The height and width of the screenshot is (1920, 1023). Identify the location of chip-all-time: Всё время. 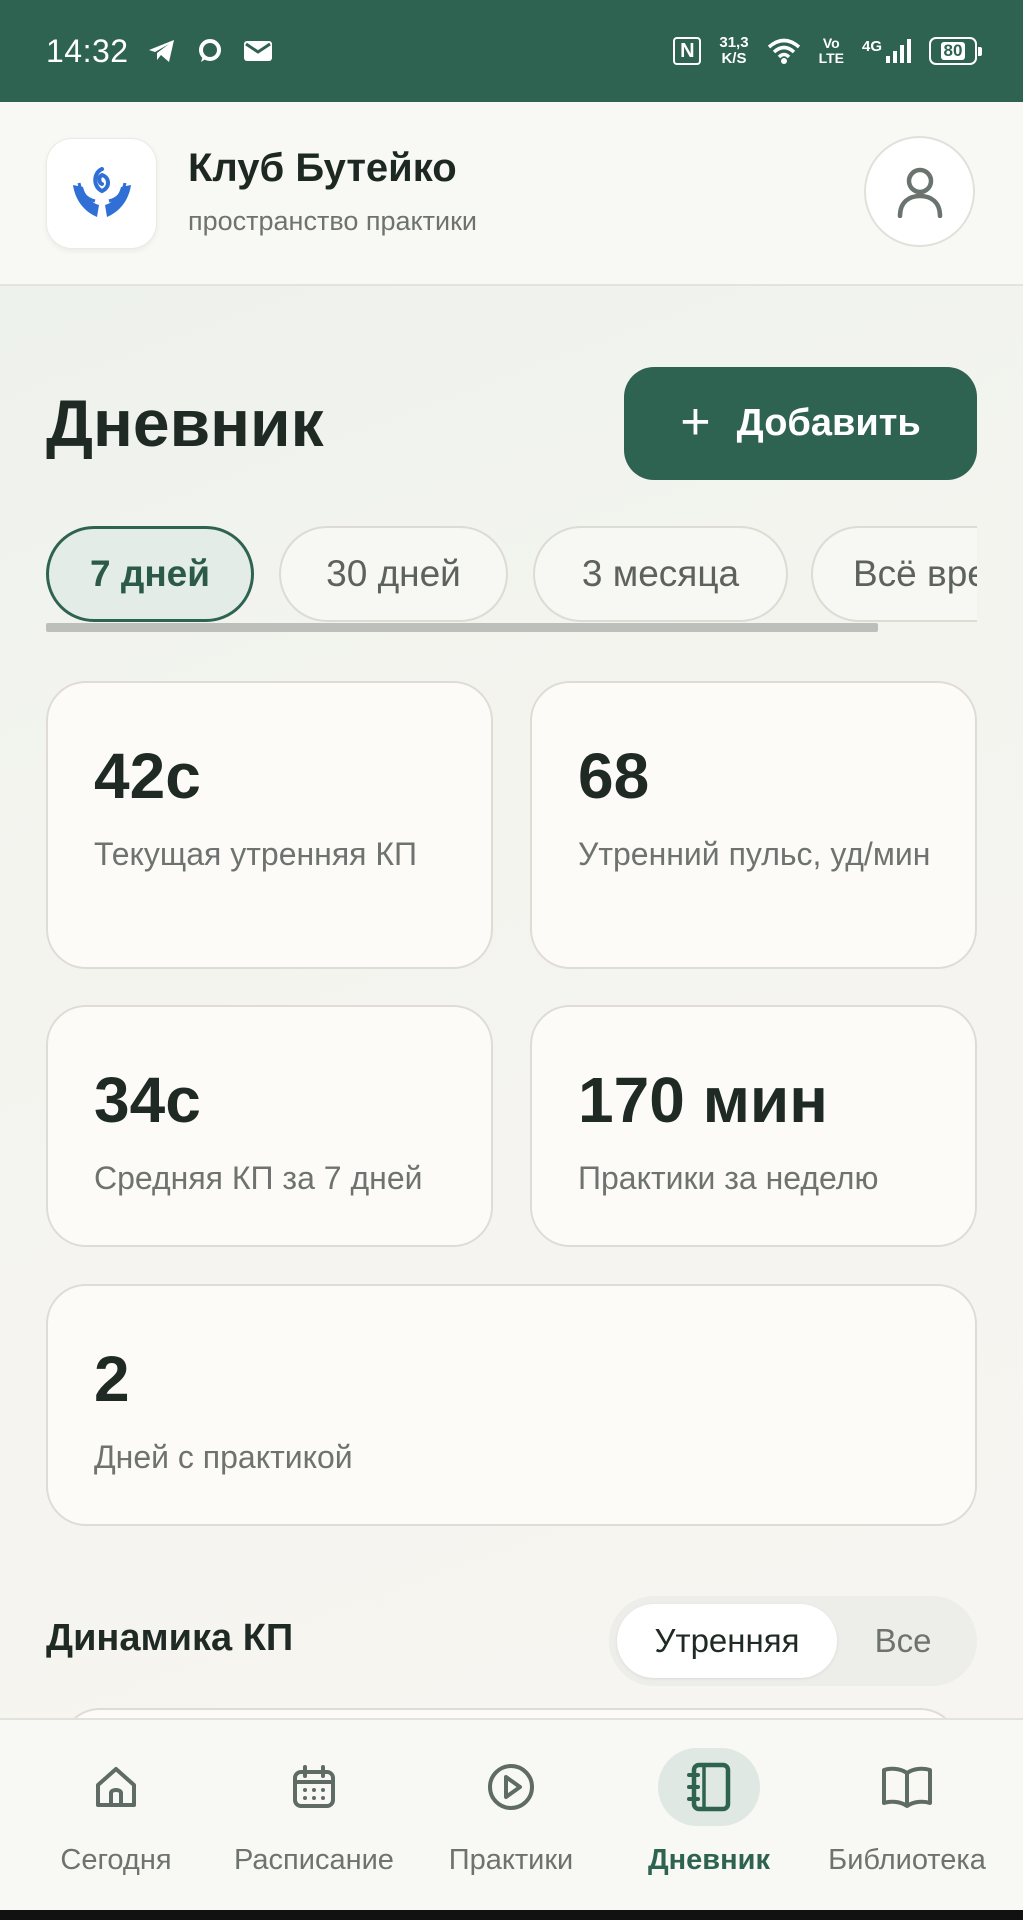
(894, 574).